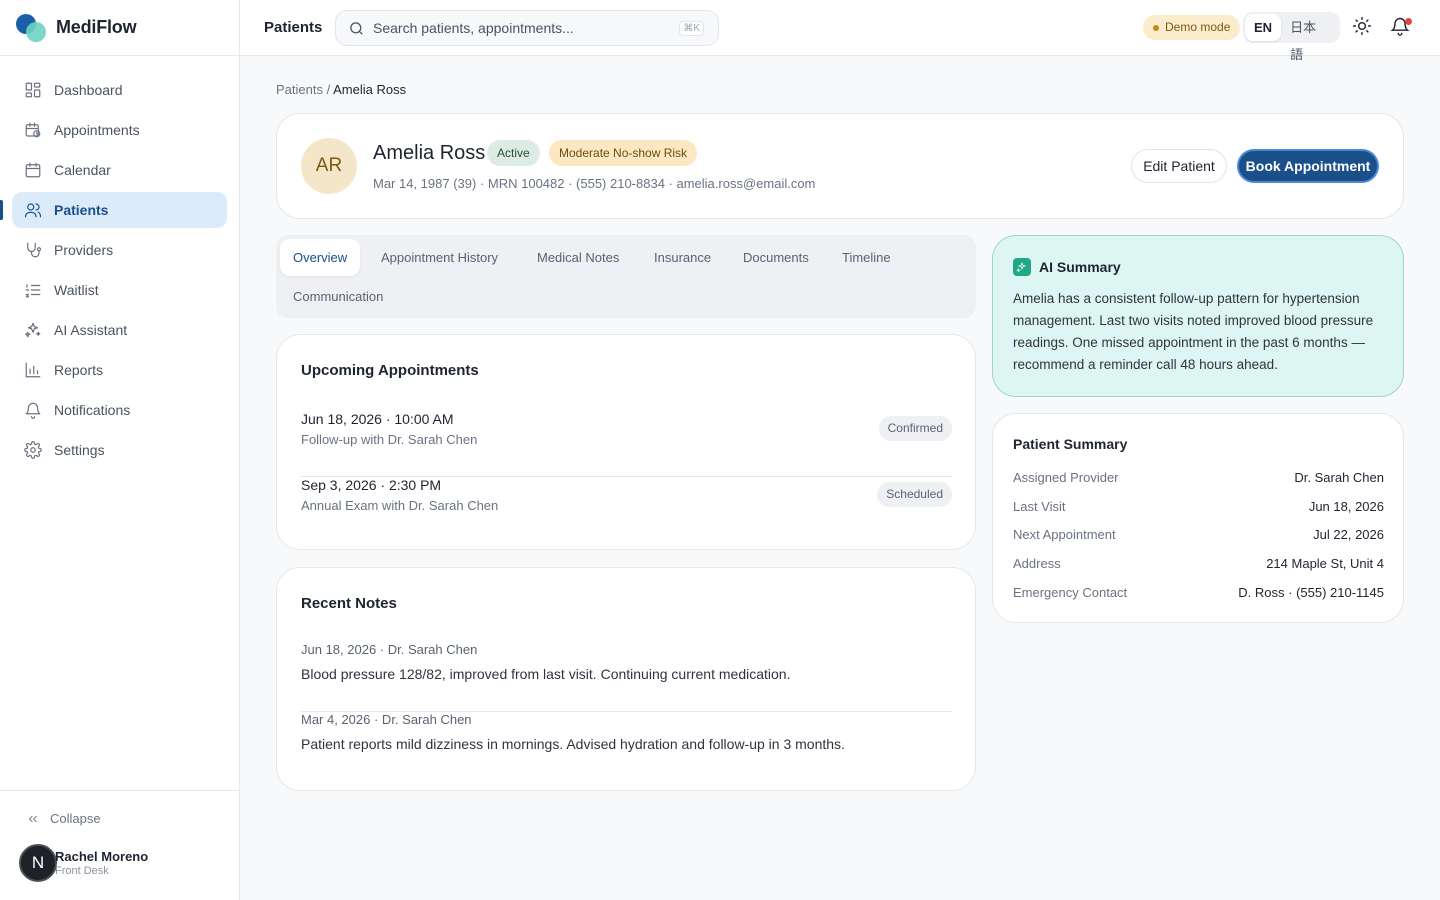  I want to click on user-name: Rachel Moreno, so click(102, 856).